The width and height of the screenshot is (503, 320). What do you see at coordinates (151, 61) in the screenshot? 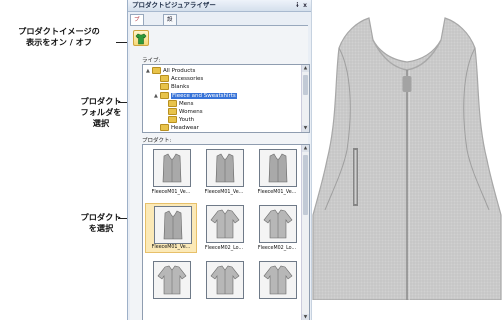
I see `library-label: ライブ:` at bounding box center [151, 61].